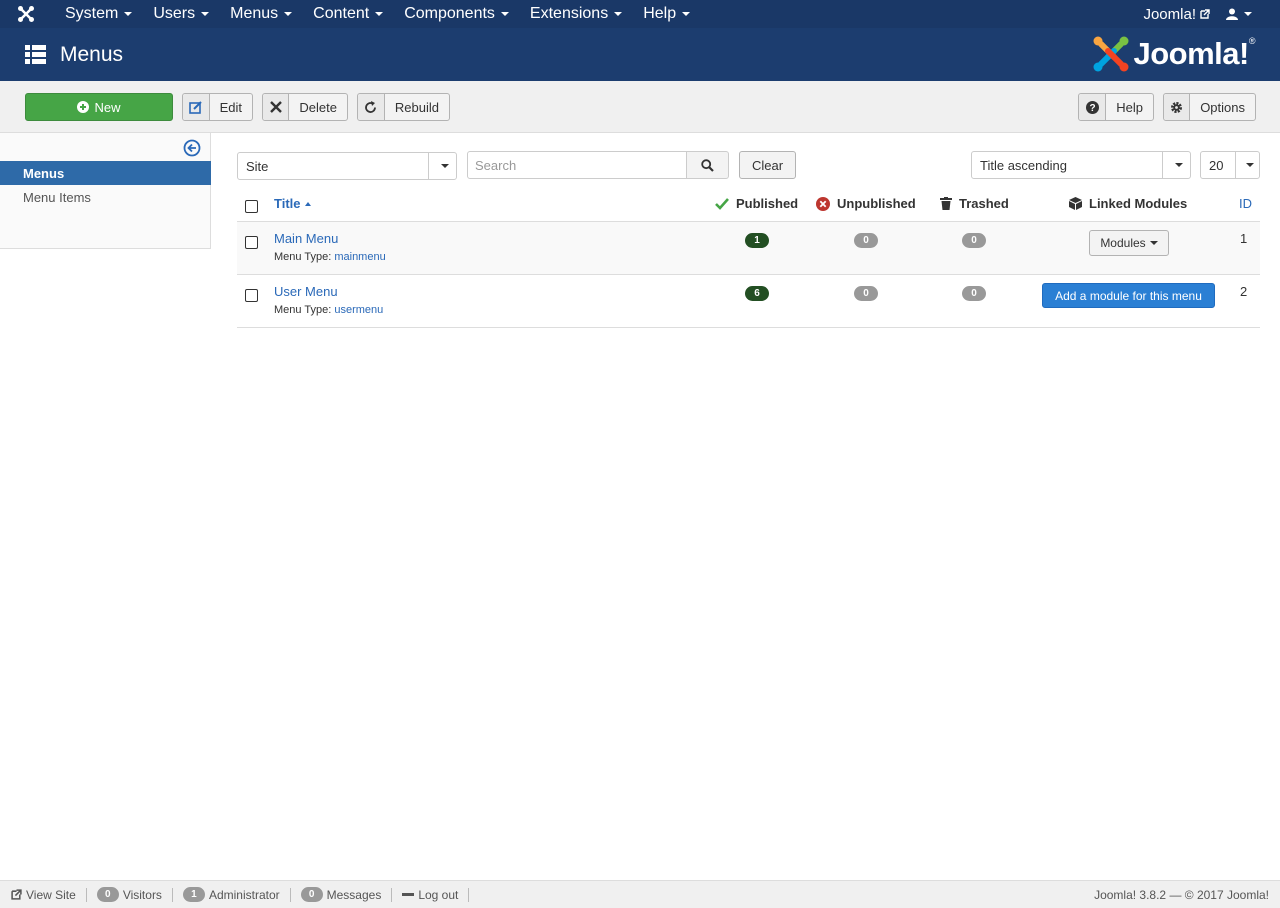 The height and width of the screenshot is (908, 1280). What do you see at coordinates (196, 107) in the screenshot?
I see `edit-icon` at bounding box center [196, 107].